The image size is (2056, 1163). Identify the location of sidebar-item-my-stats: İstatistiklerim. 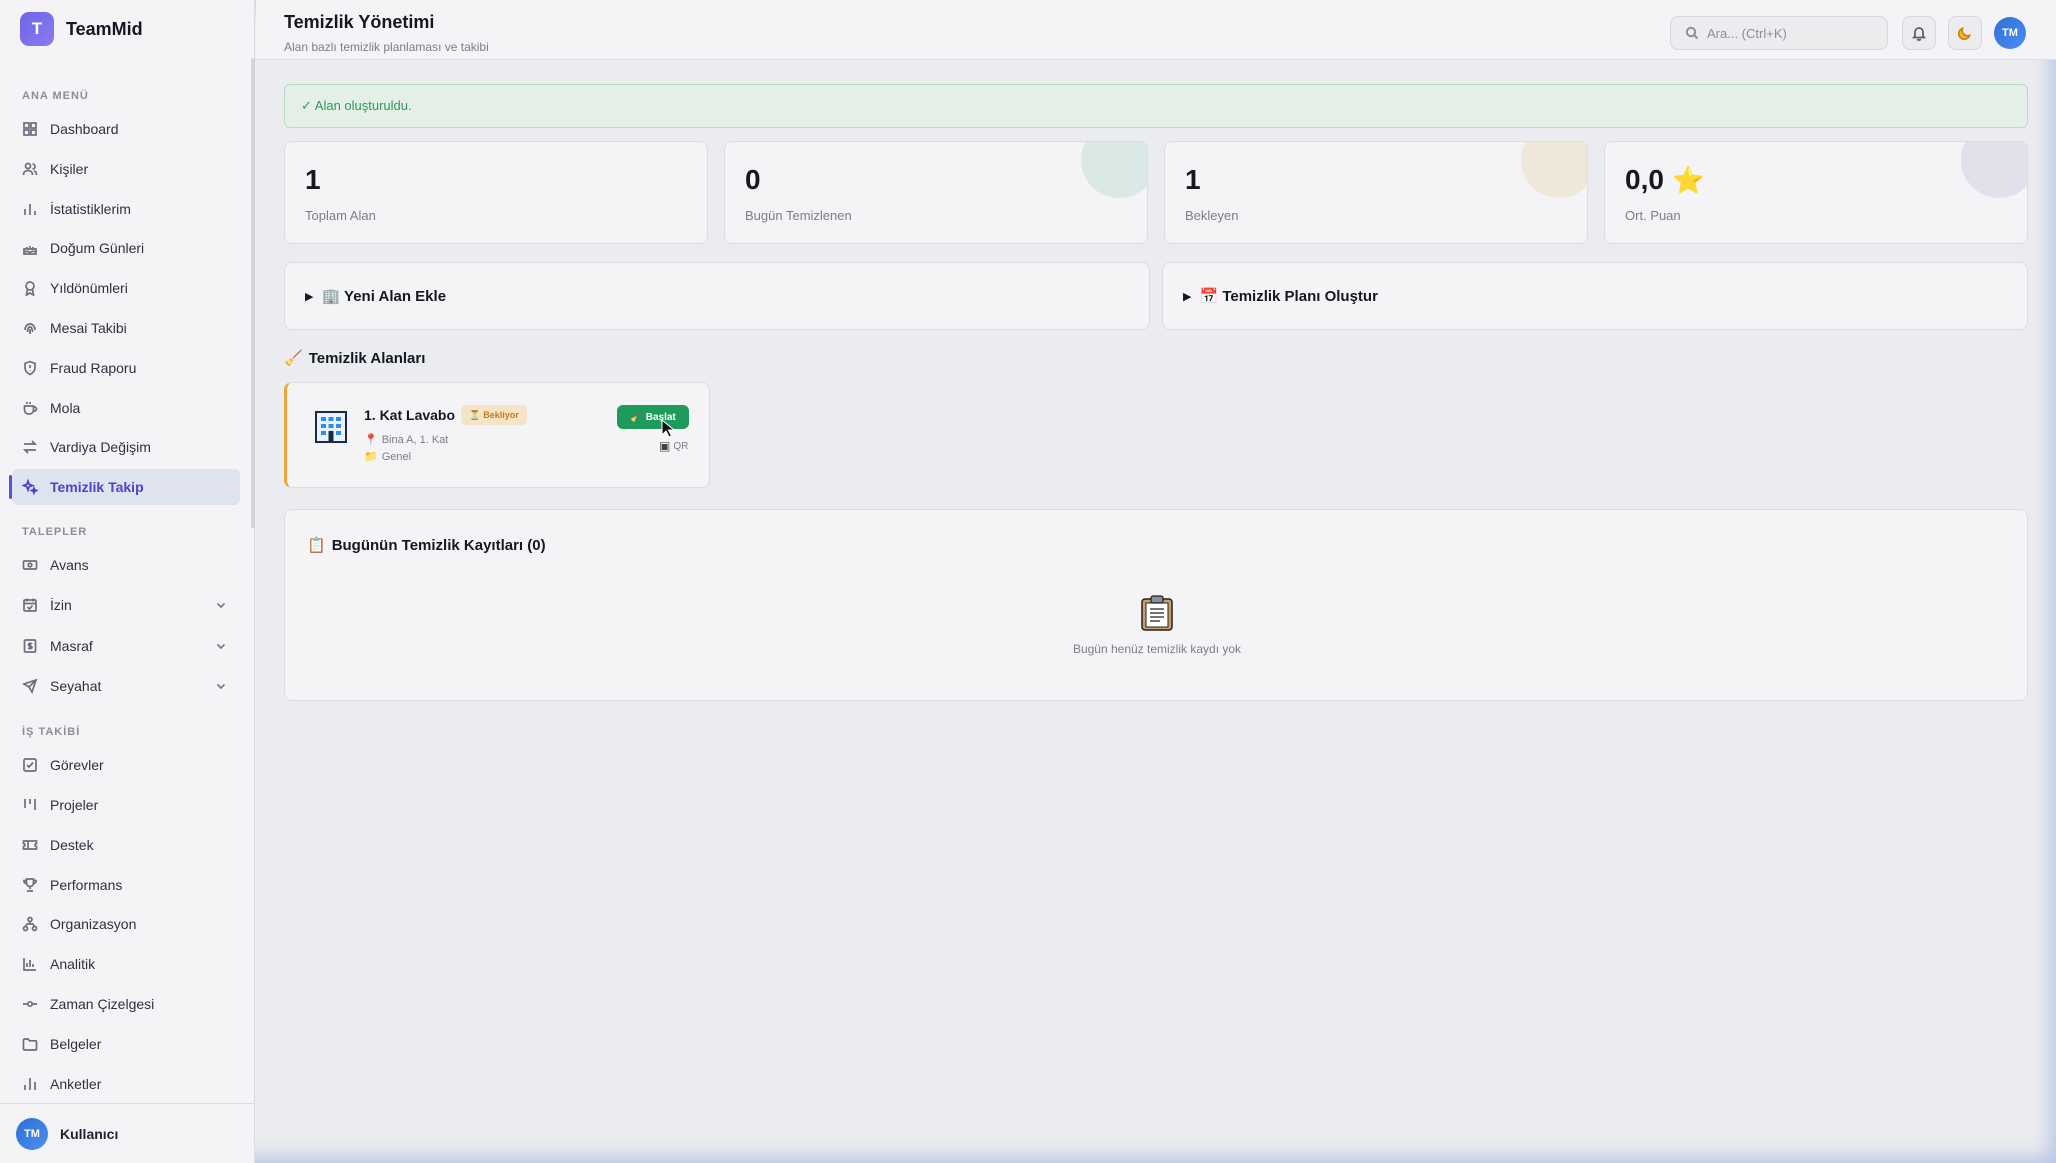
(126, 209).